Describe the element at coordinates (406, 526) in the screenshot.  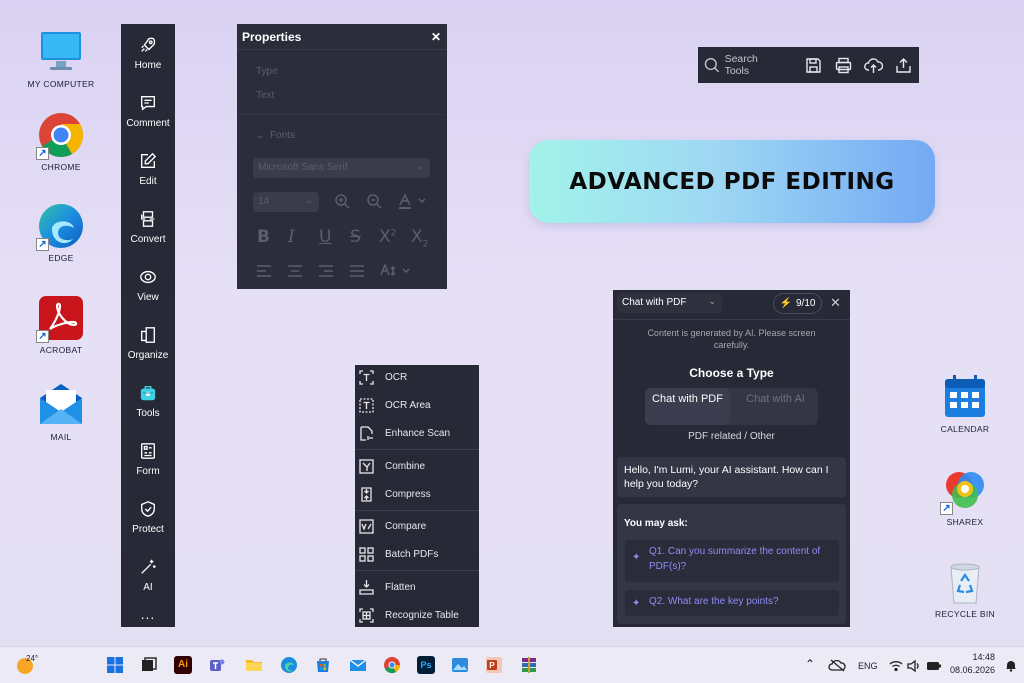
I see `tool-label: Compare` at that location.